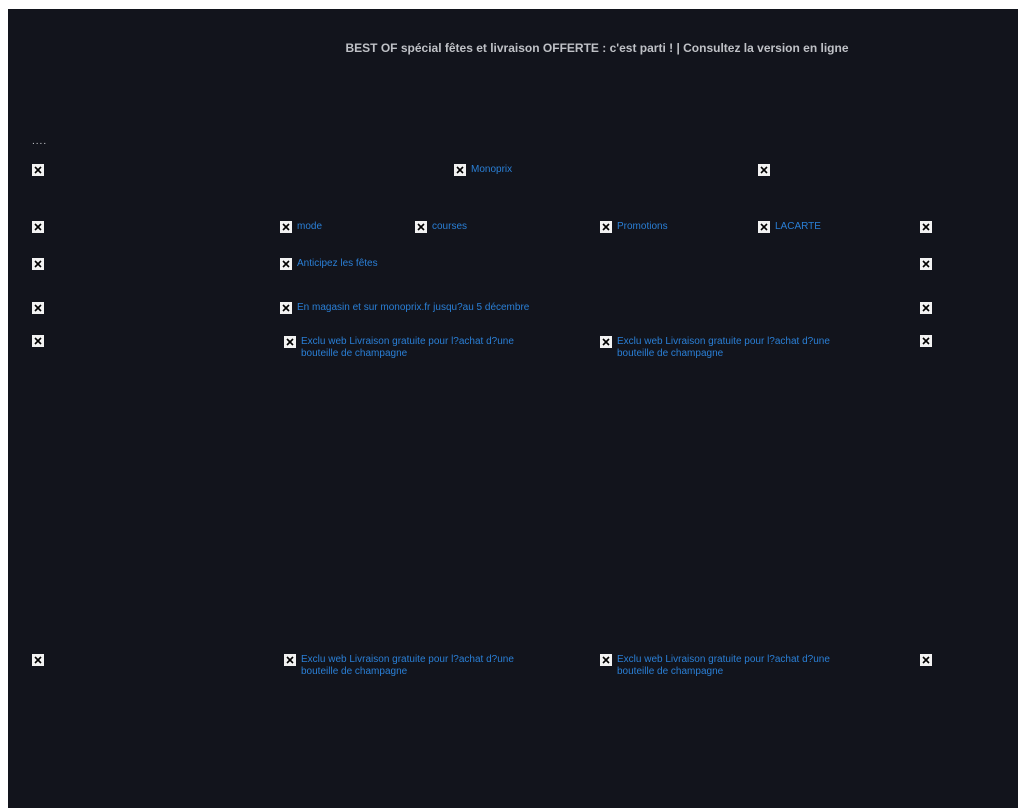 This screenshot has width=1018, height=808. I want to click on nav-item-lacarte: LACARTE, so click(789, 227).